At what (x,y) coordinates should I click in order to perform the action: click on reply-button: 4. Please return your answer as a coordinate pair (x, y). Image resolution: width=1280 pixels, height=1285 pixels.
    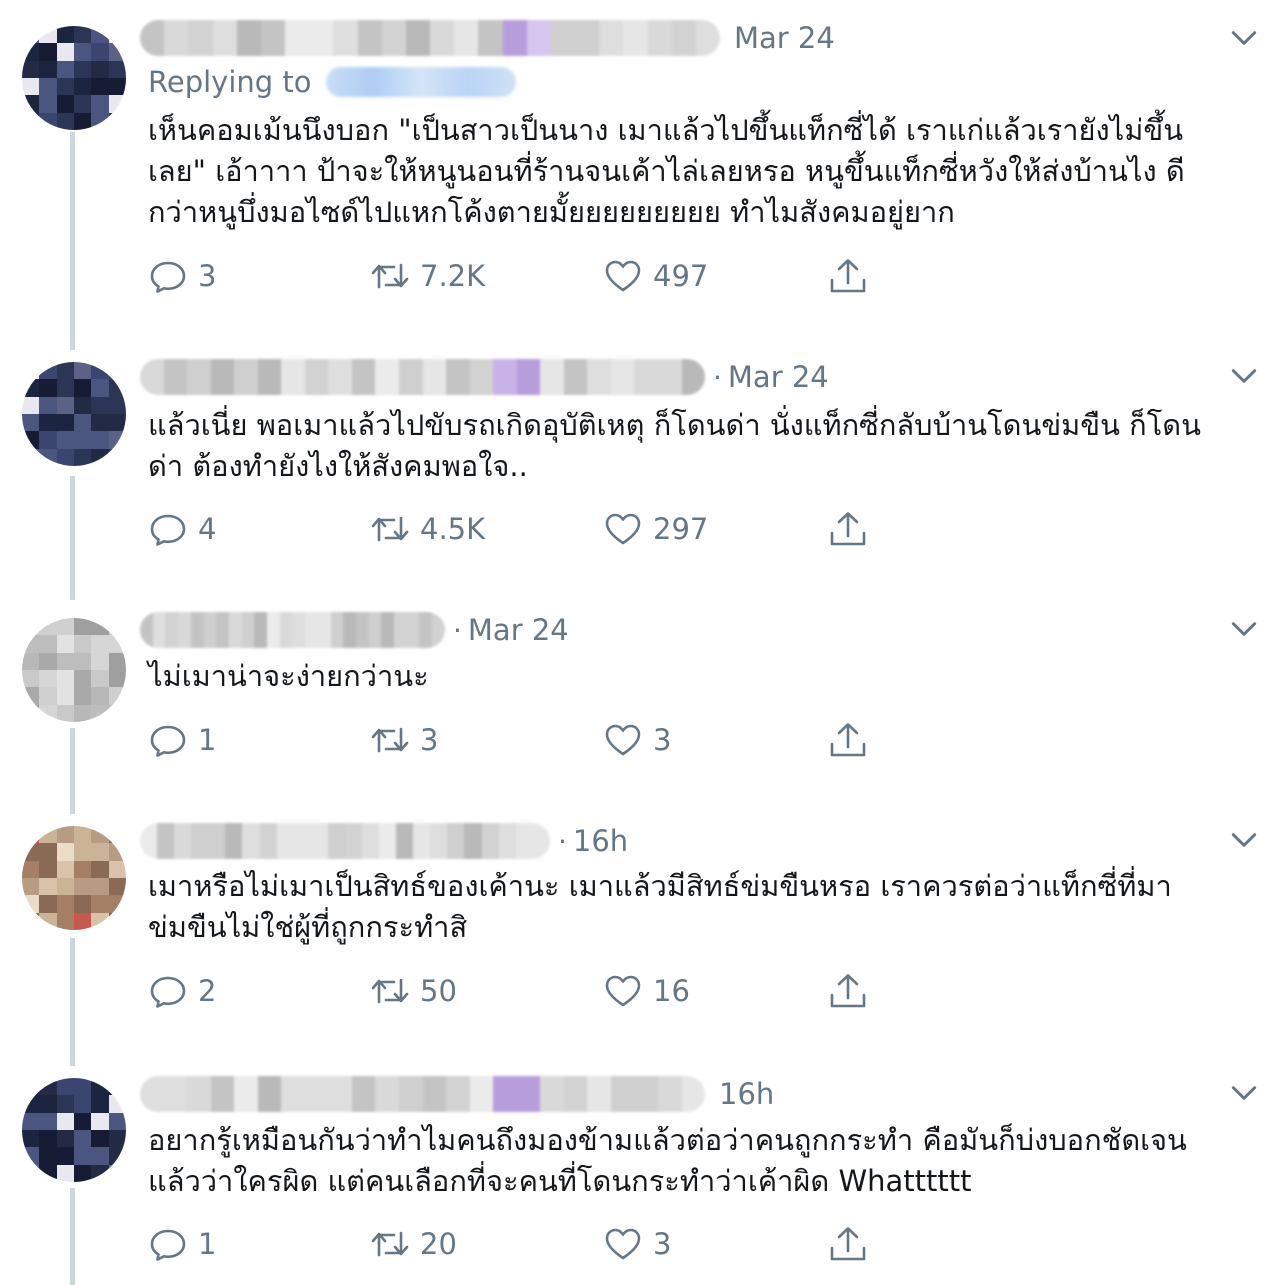
    Looking at the image, I should click on (182, 529).